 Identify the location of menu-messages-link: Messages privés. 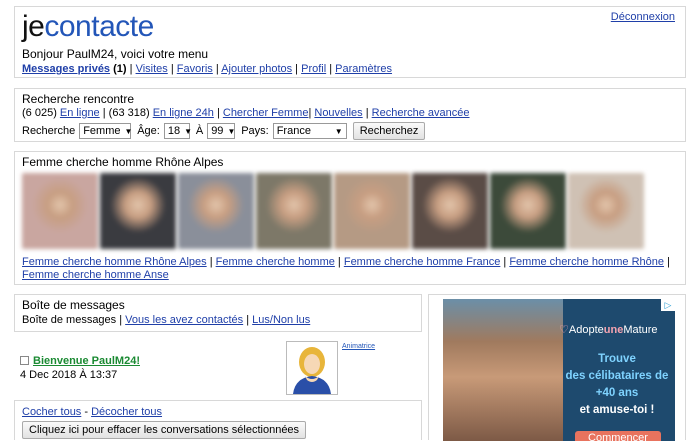
(66, 69).